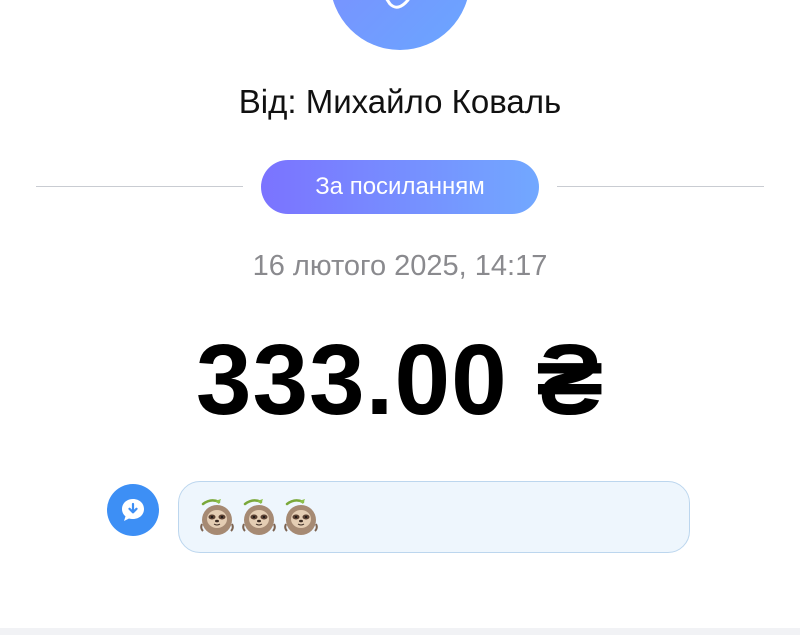  I want to click on pin-icon, so click(397, 4).